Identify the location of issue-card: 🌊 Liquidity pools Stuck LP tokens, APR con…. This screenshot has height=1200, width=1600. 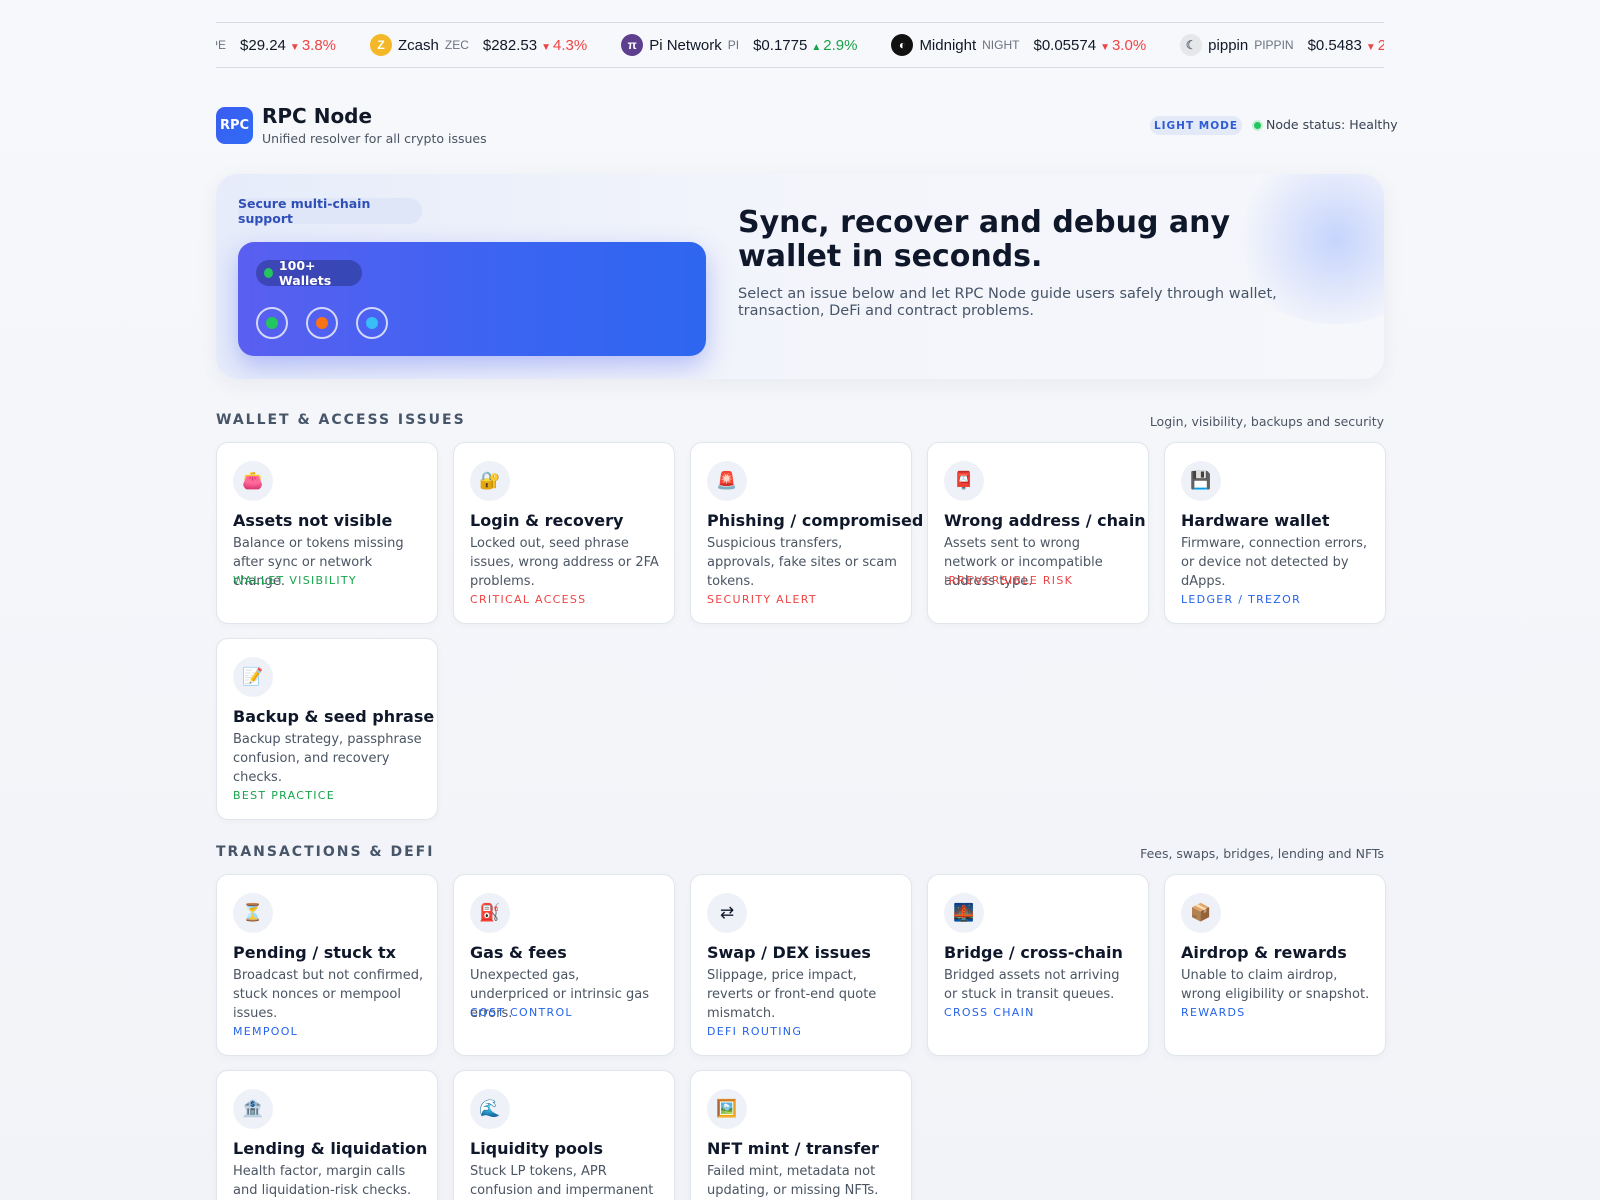
(564, 1135).